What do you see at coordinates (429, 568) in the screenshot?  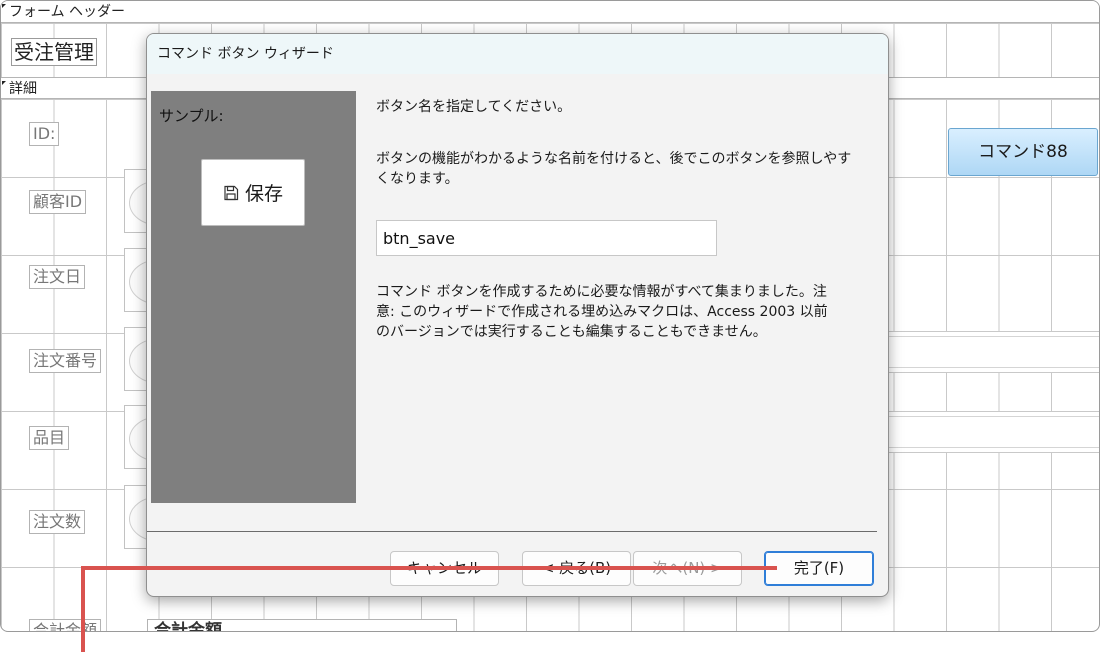 I see `callout-pointer-horizontal` at bounding box center [429, 568].